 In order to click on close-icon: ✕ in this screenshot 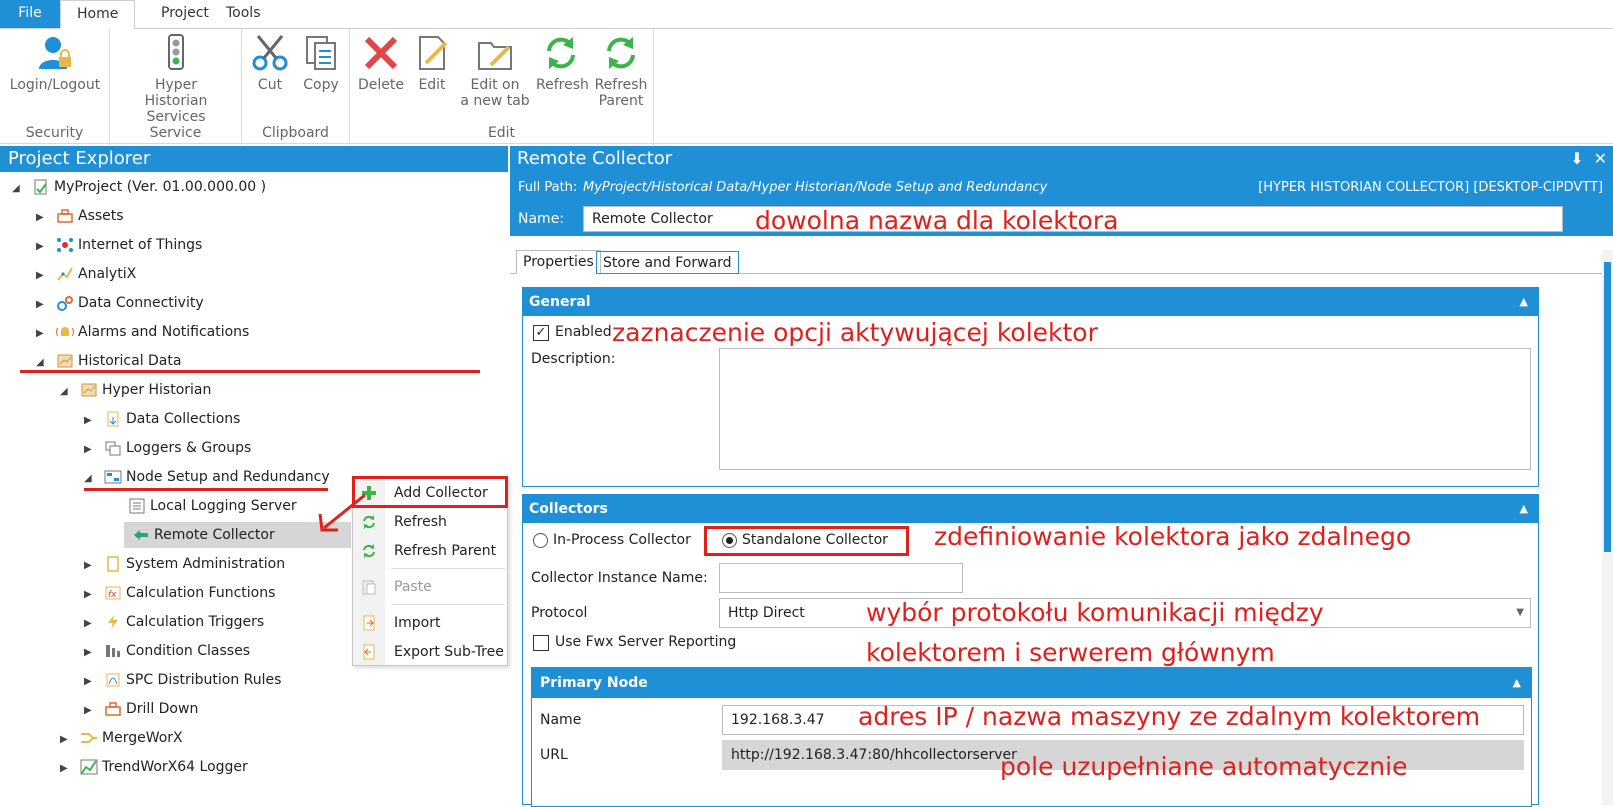, I will do `click(1600, 158)`.